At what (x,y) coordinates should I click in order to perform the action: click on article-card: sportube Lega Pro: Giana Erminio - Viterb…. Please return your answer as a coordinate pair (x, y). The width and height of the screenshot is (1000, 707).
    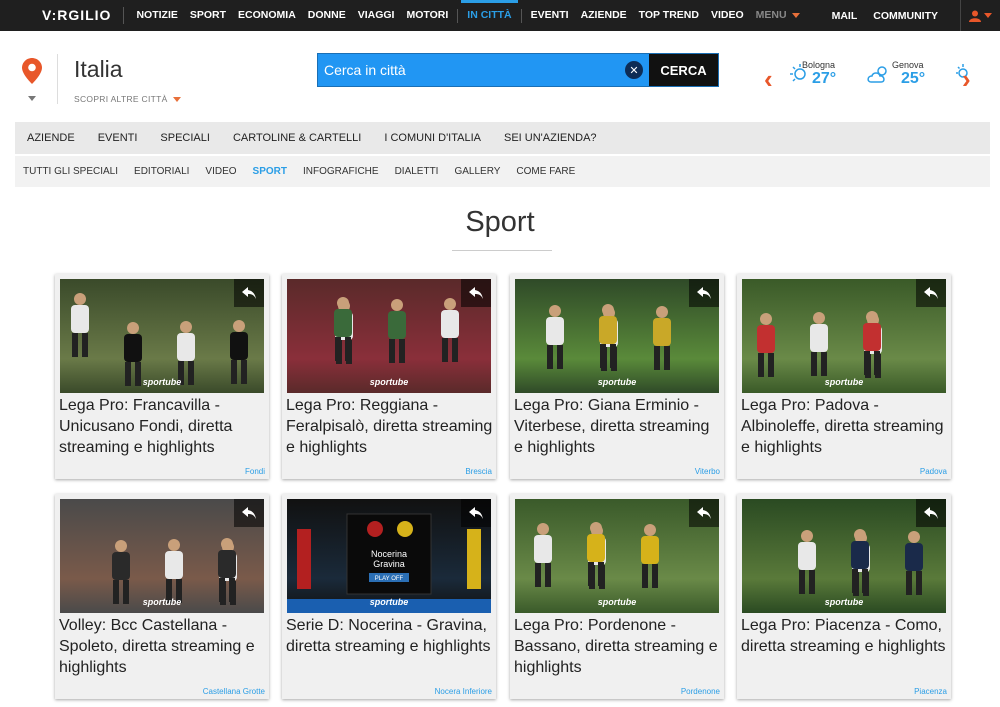
    Looking at the image, I should click on (617, 376).